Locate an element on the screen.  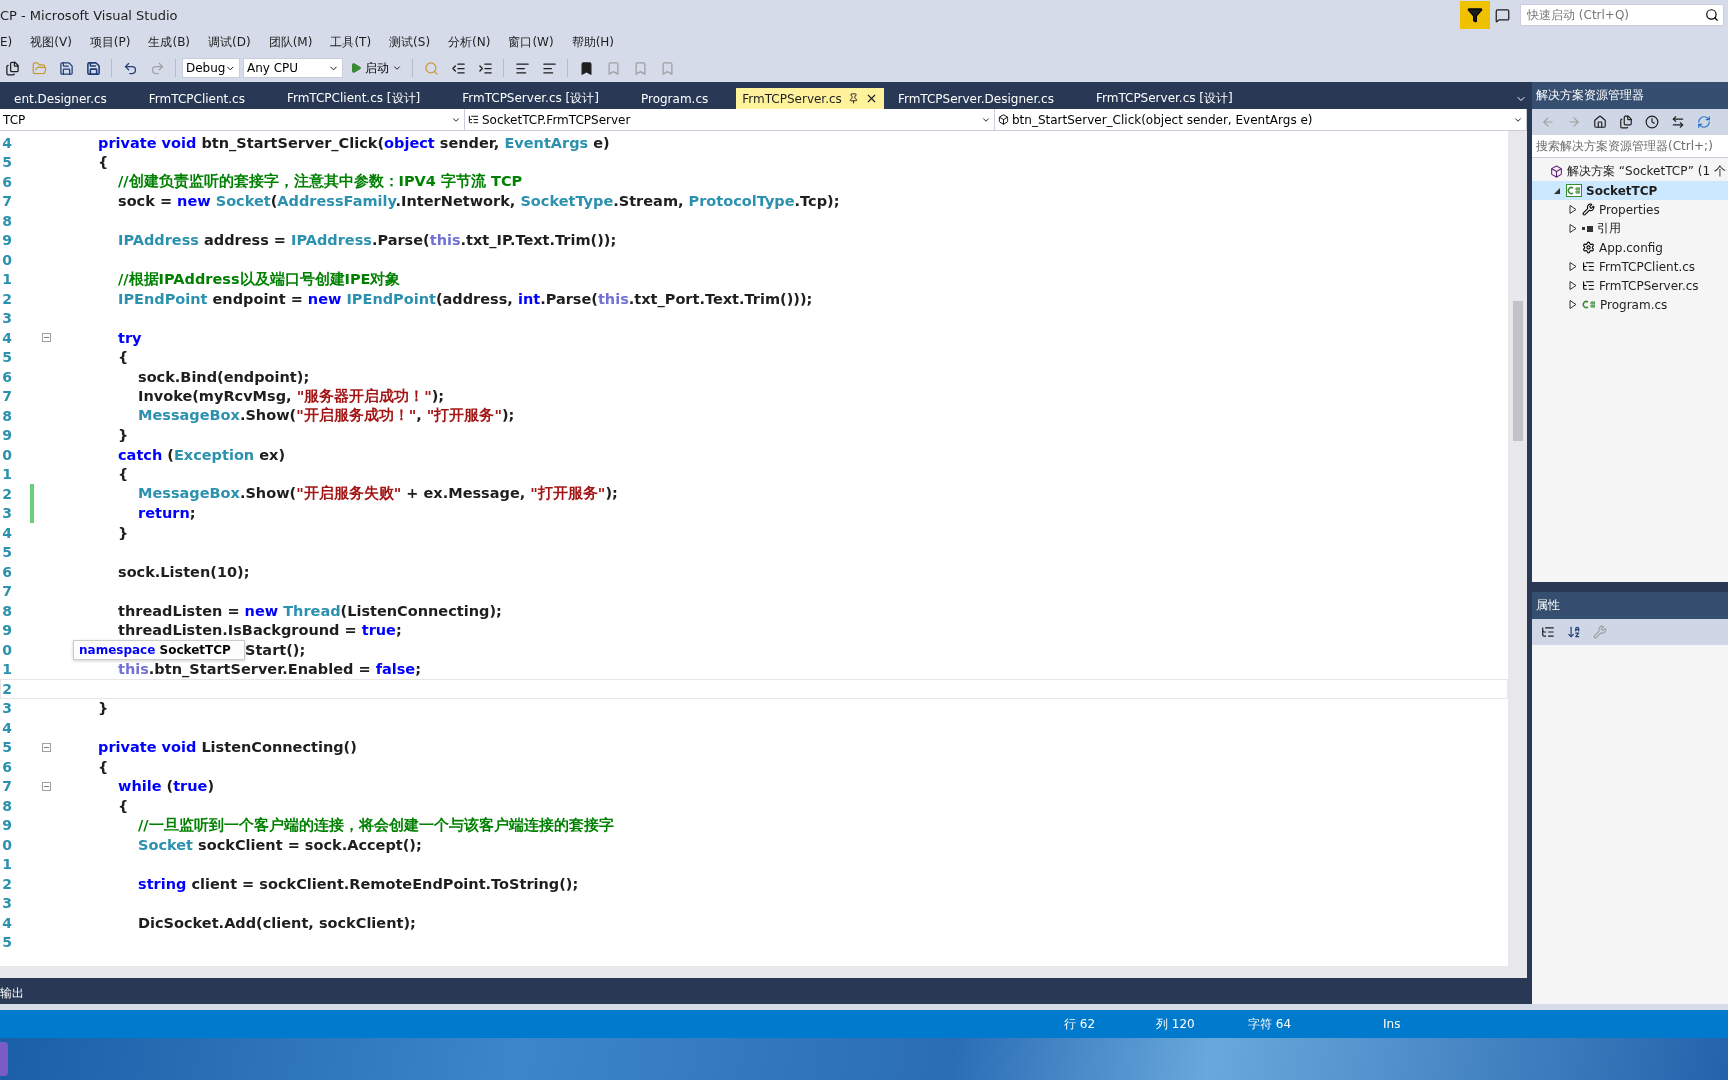
menu-item: 调试(D) is located at coordinates (229, 42).